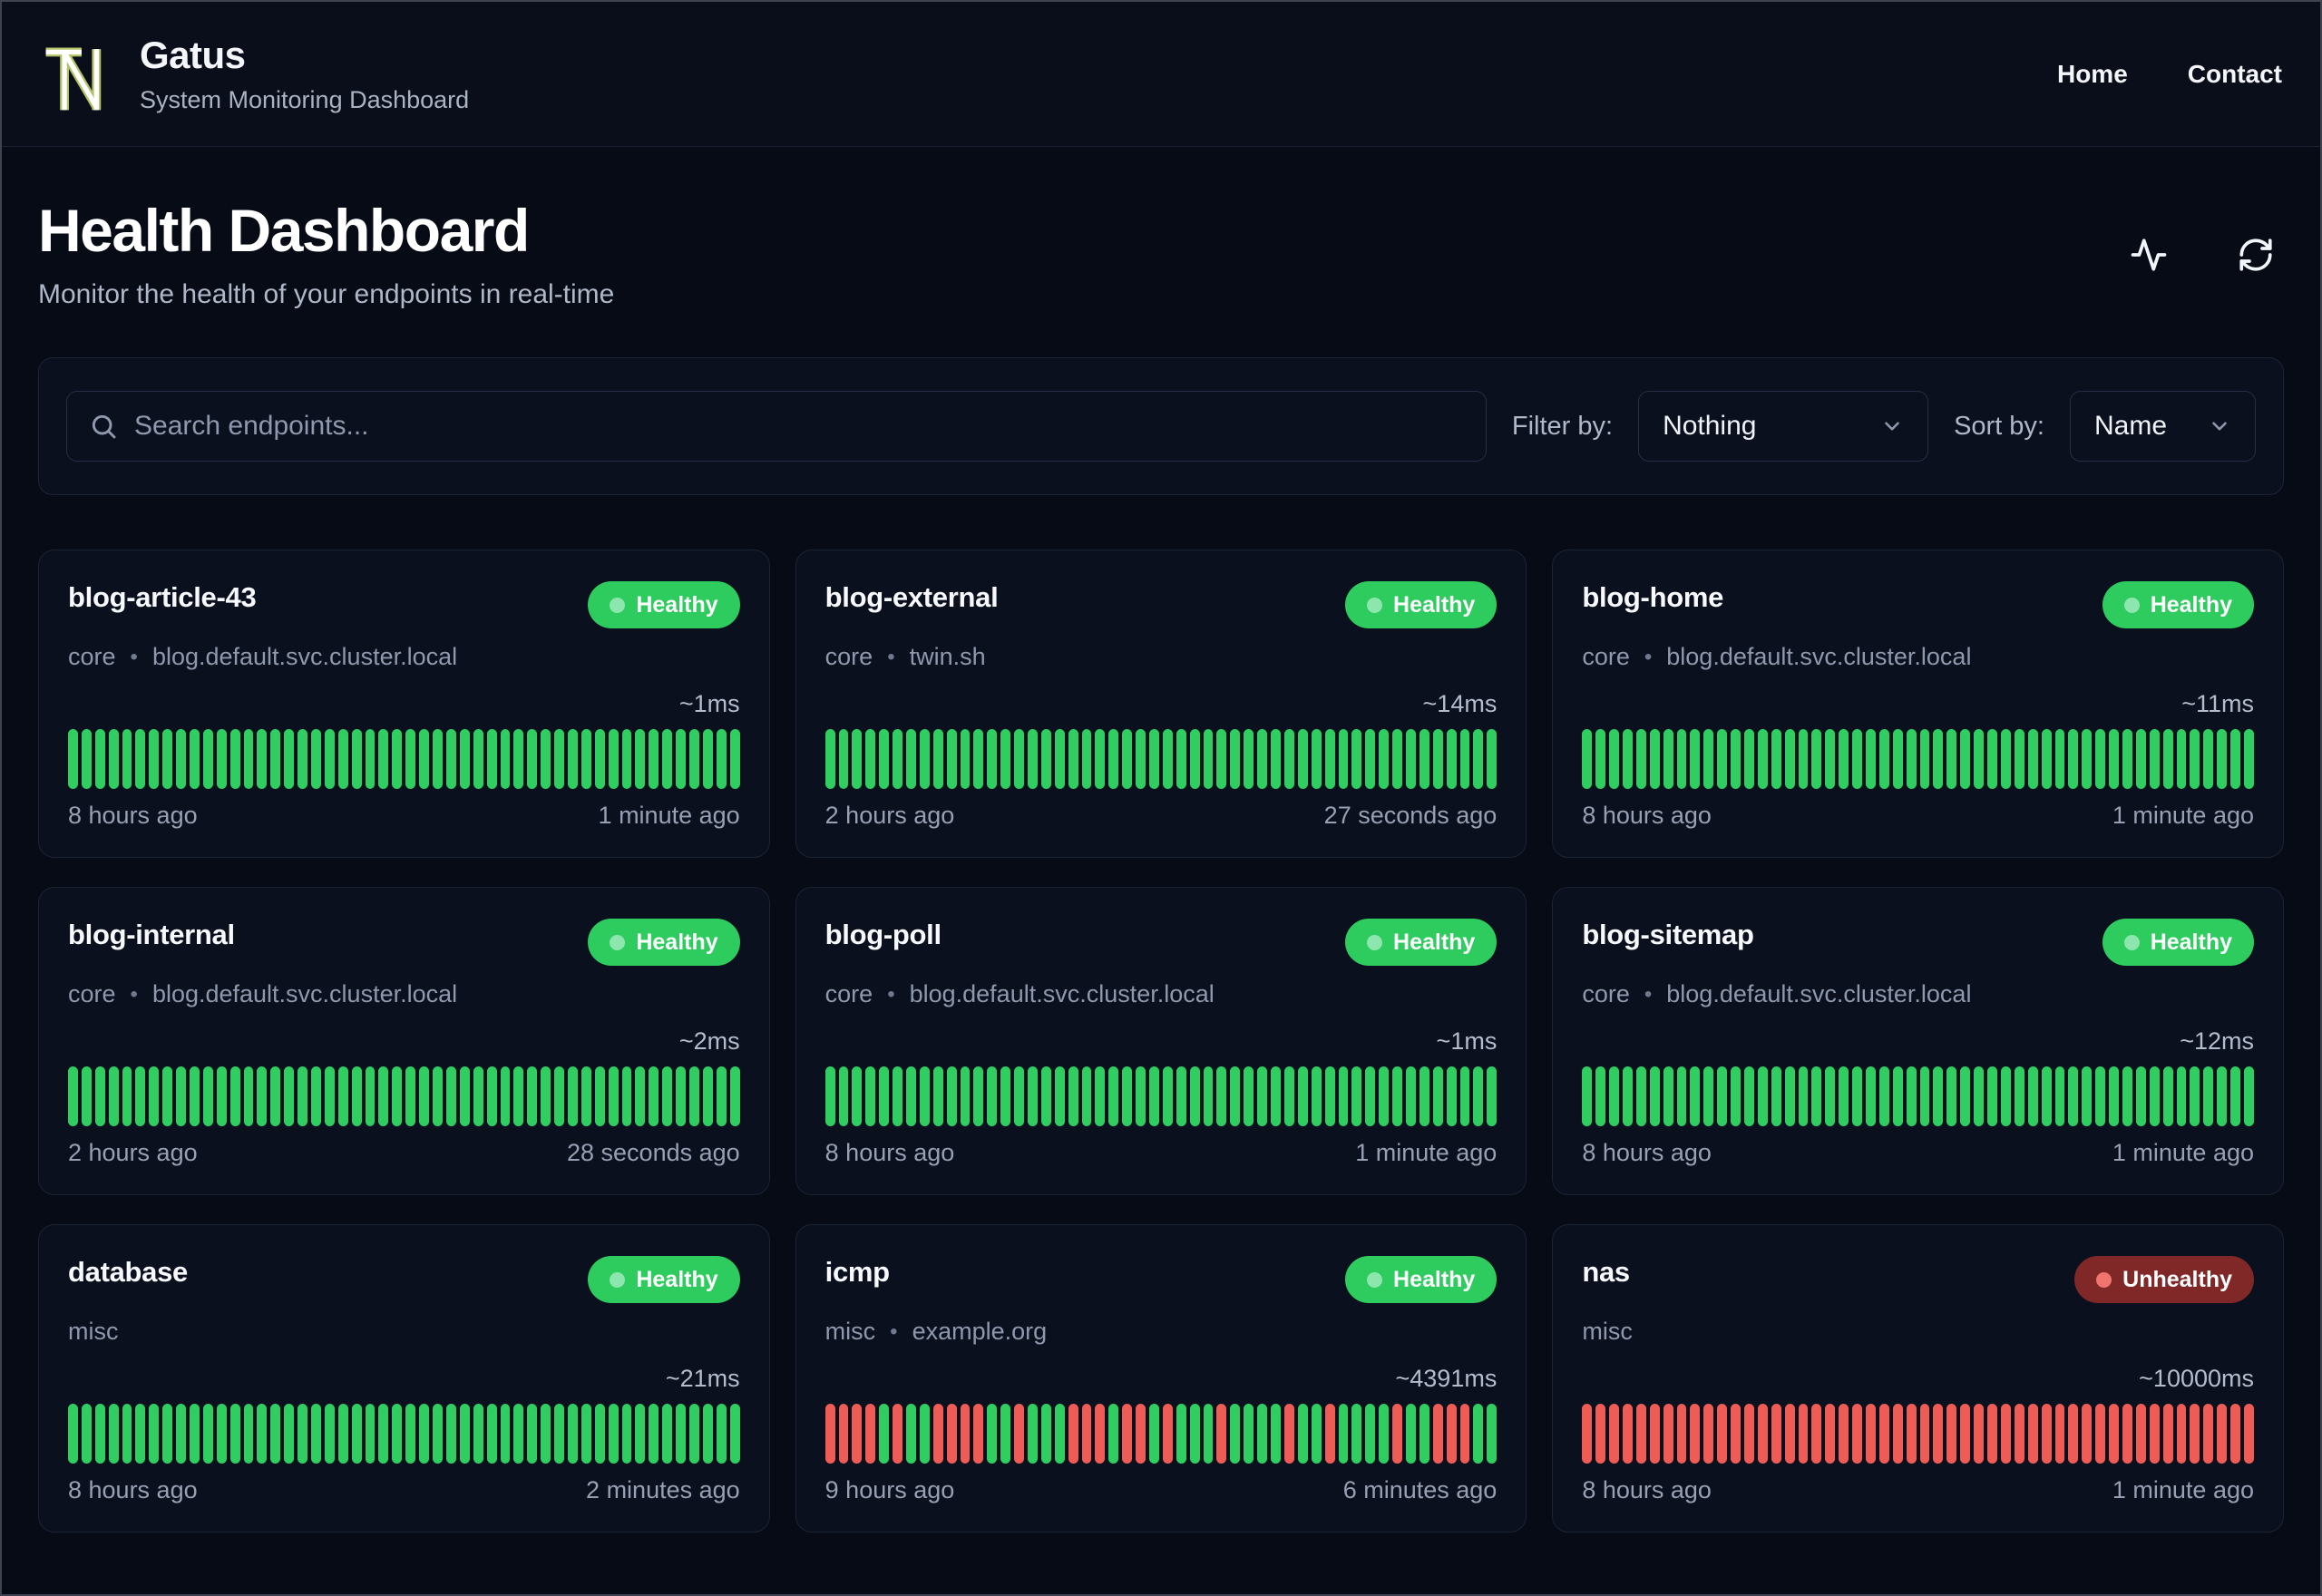 This screenshot has height=1596, width=2322. What do you see at coordinates (2235, 74) in the screenshot?
I see `nav-link-contact: Contact` at bounding box center [2235, 74].